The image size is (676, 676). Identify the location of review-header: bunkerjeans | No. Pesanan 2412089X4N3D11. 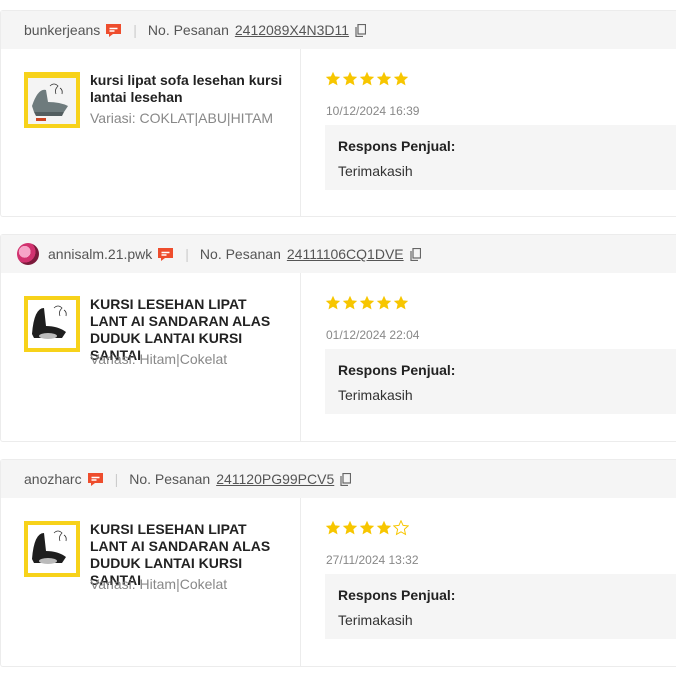
(338, 30).